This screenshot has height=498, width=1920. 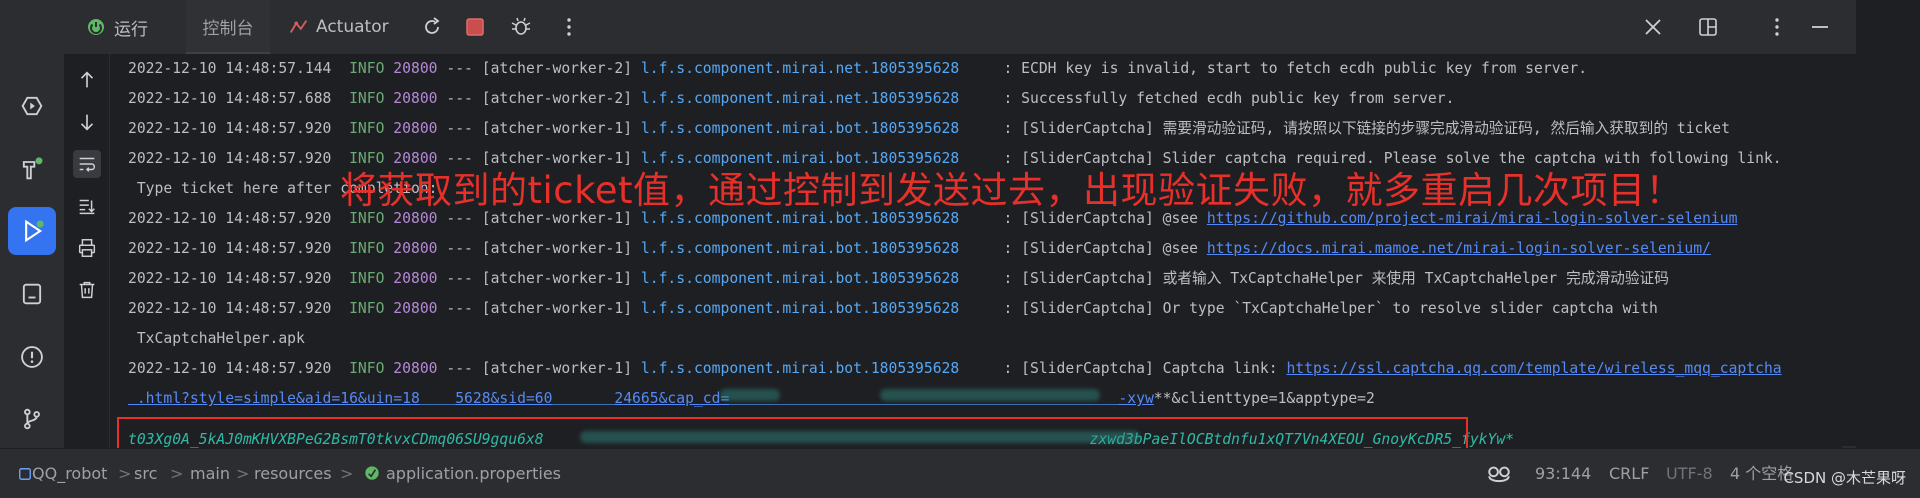 What do you see at coordinates (1499, 473) in the screenshot?
I see `copilot-button` at bounding box center [1499, 473].